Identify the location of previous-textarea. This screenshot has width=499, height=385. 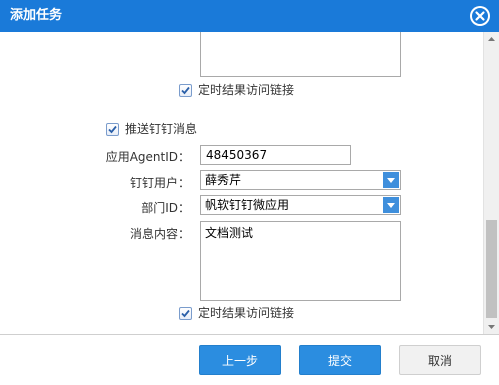
(300, 54).